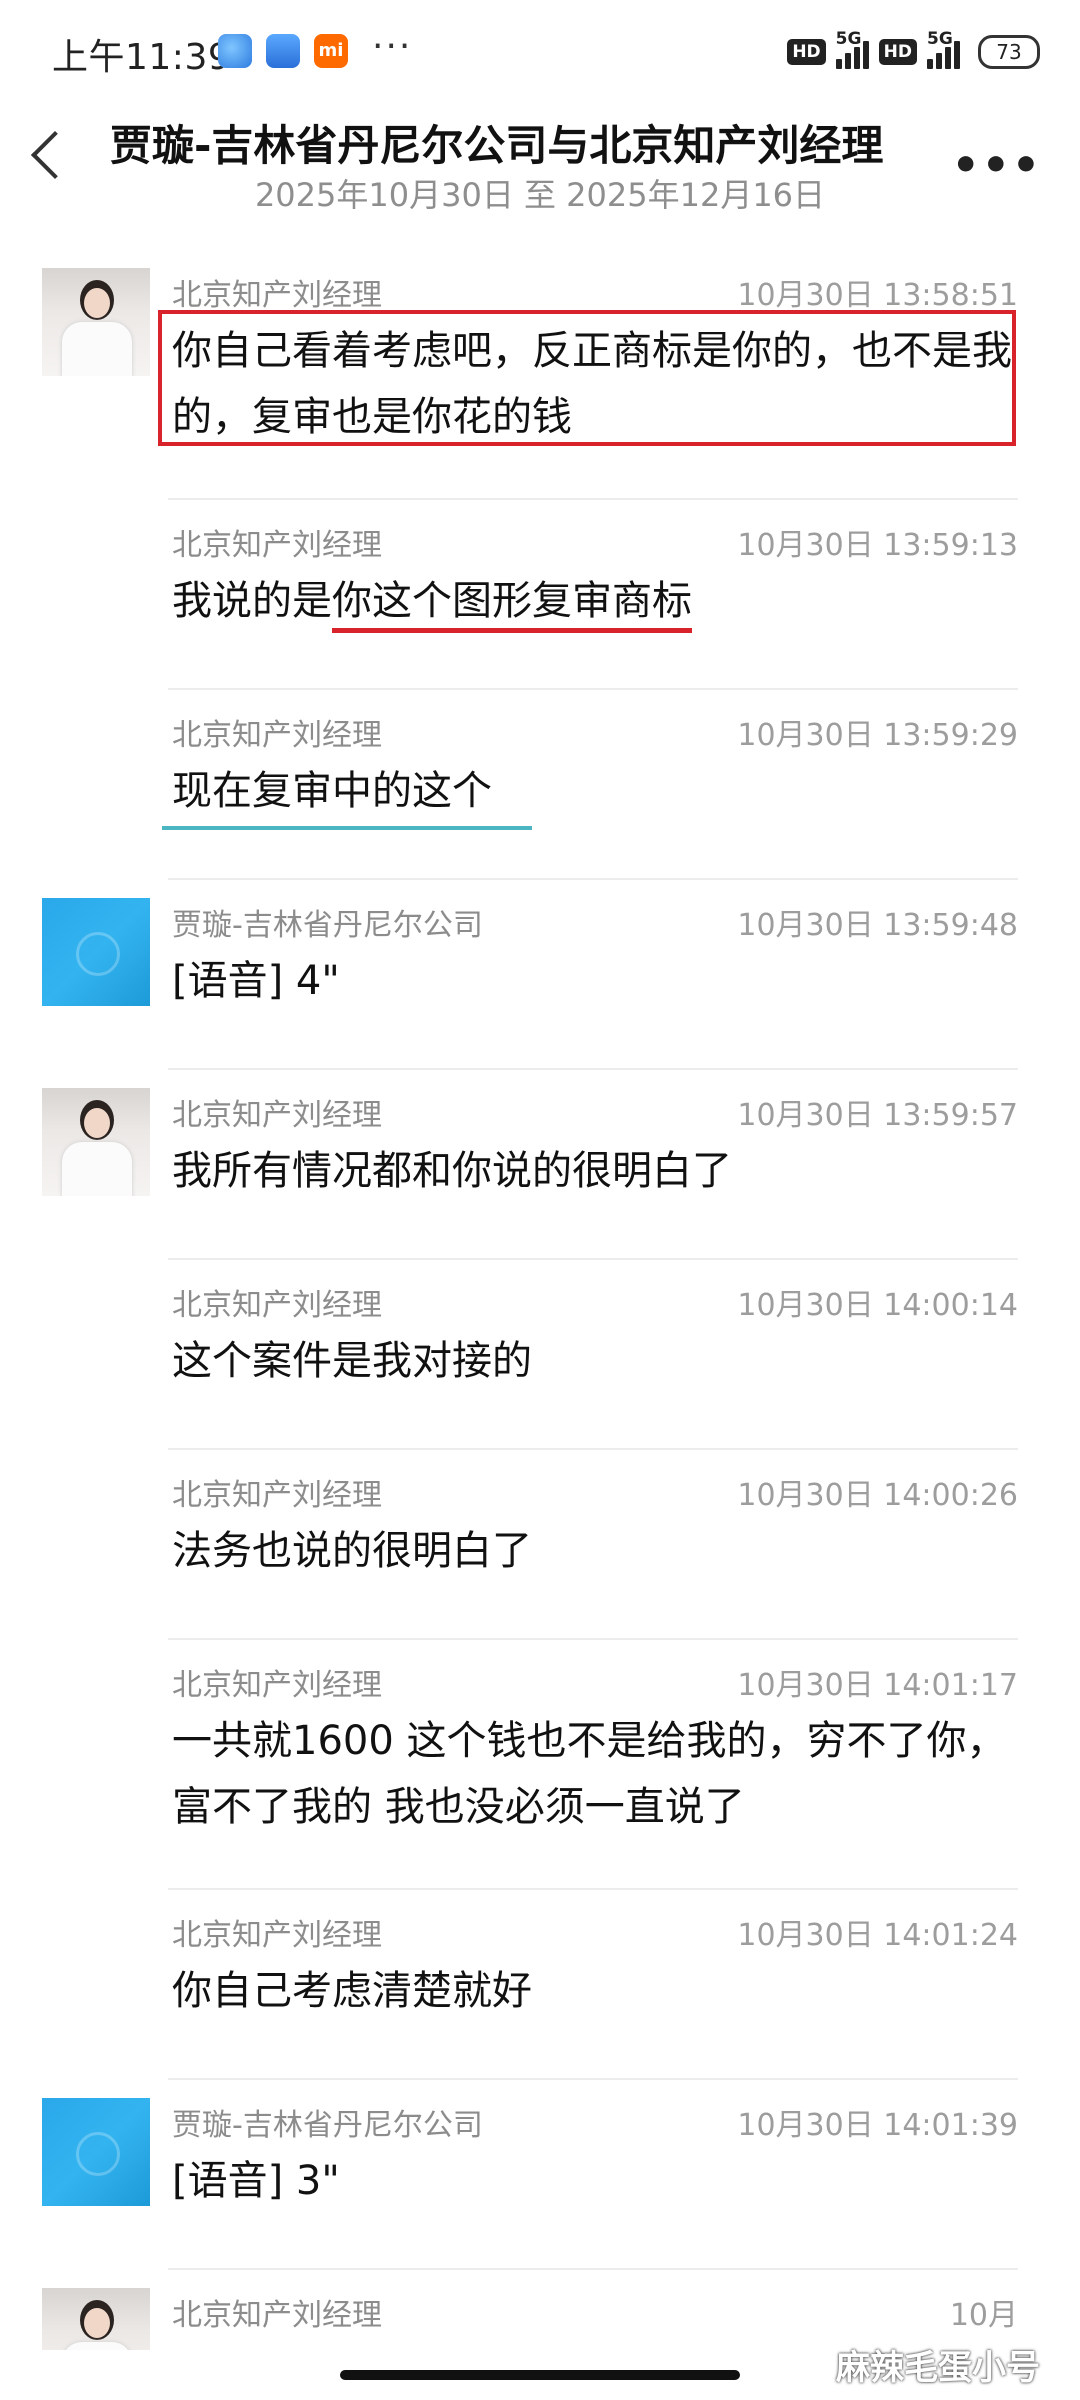 The image size is (1080, 2400). What do you see at coordinates (352, 1991) in the screenshot?
I see `message-text: 你自己考虑清楚就好` at bounding box center [352, 1991].